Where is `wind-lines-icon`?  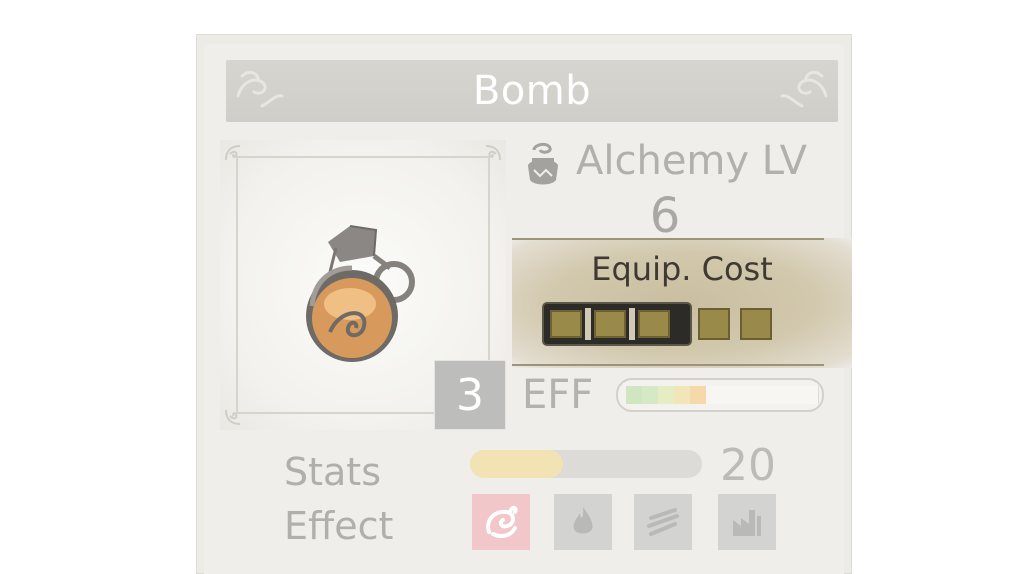 wind-lines-icon is located at coordinates (663, 522).